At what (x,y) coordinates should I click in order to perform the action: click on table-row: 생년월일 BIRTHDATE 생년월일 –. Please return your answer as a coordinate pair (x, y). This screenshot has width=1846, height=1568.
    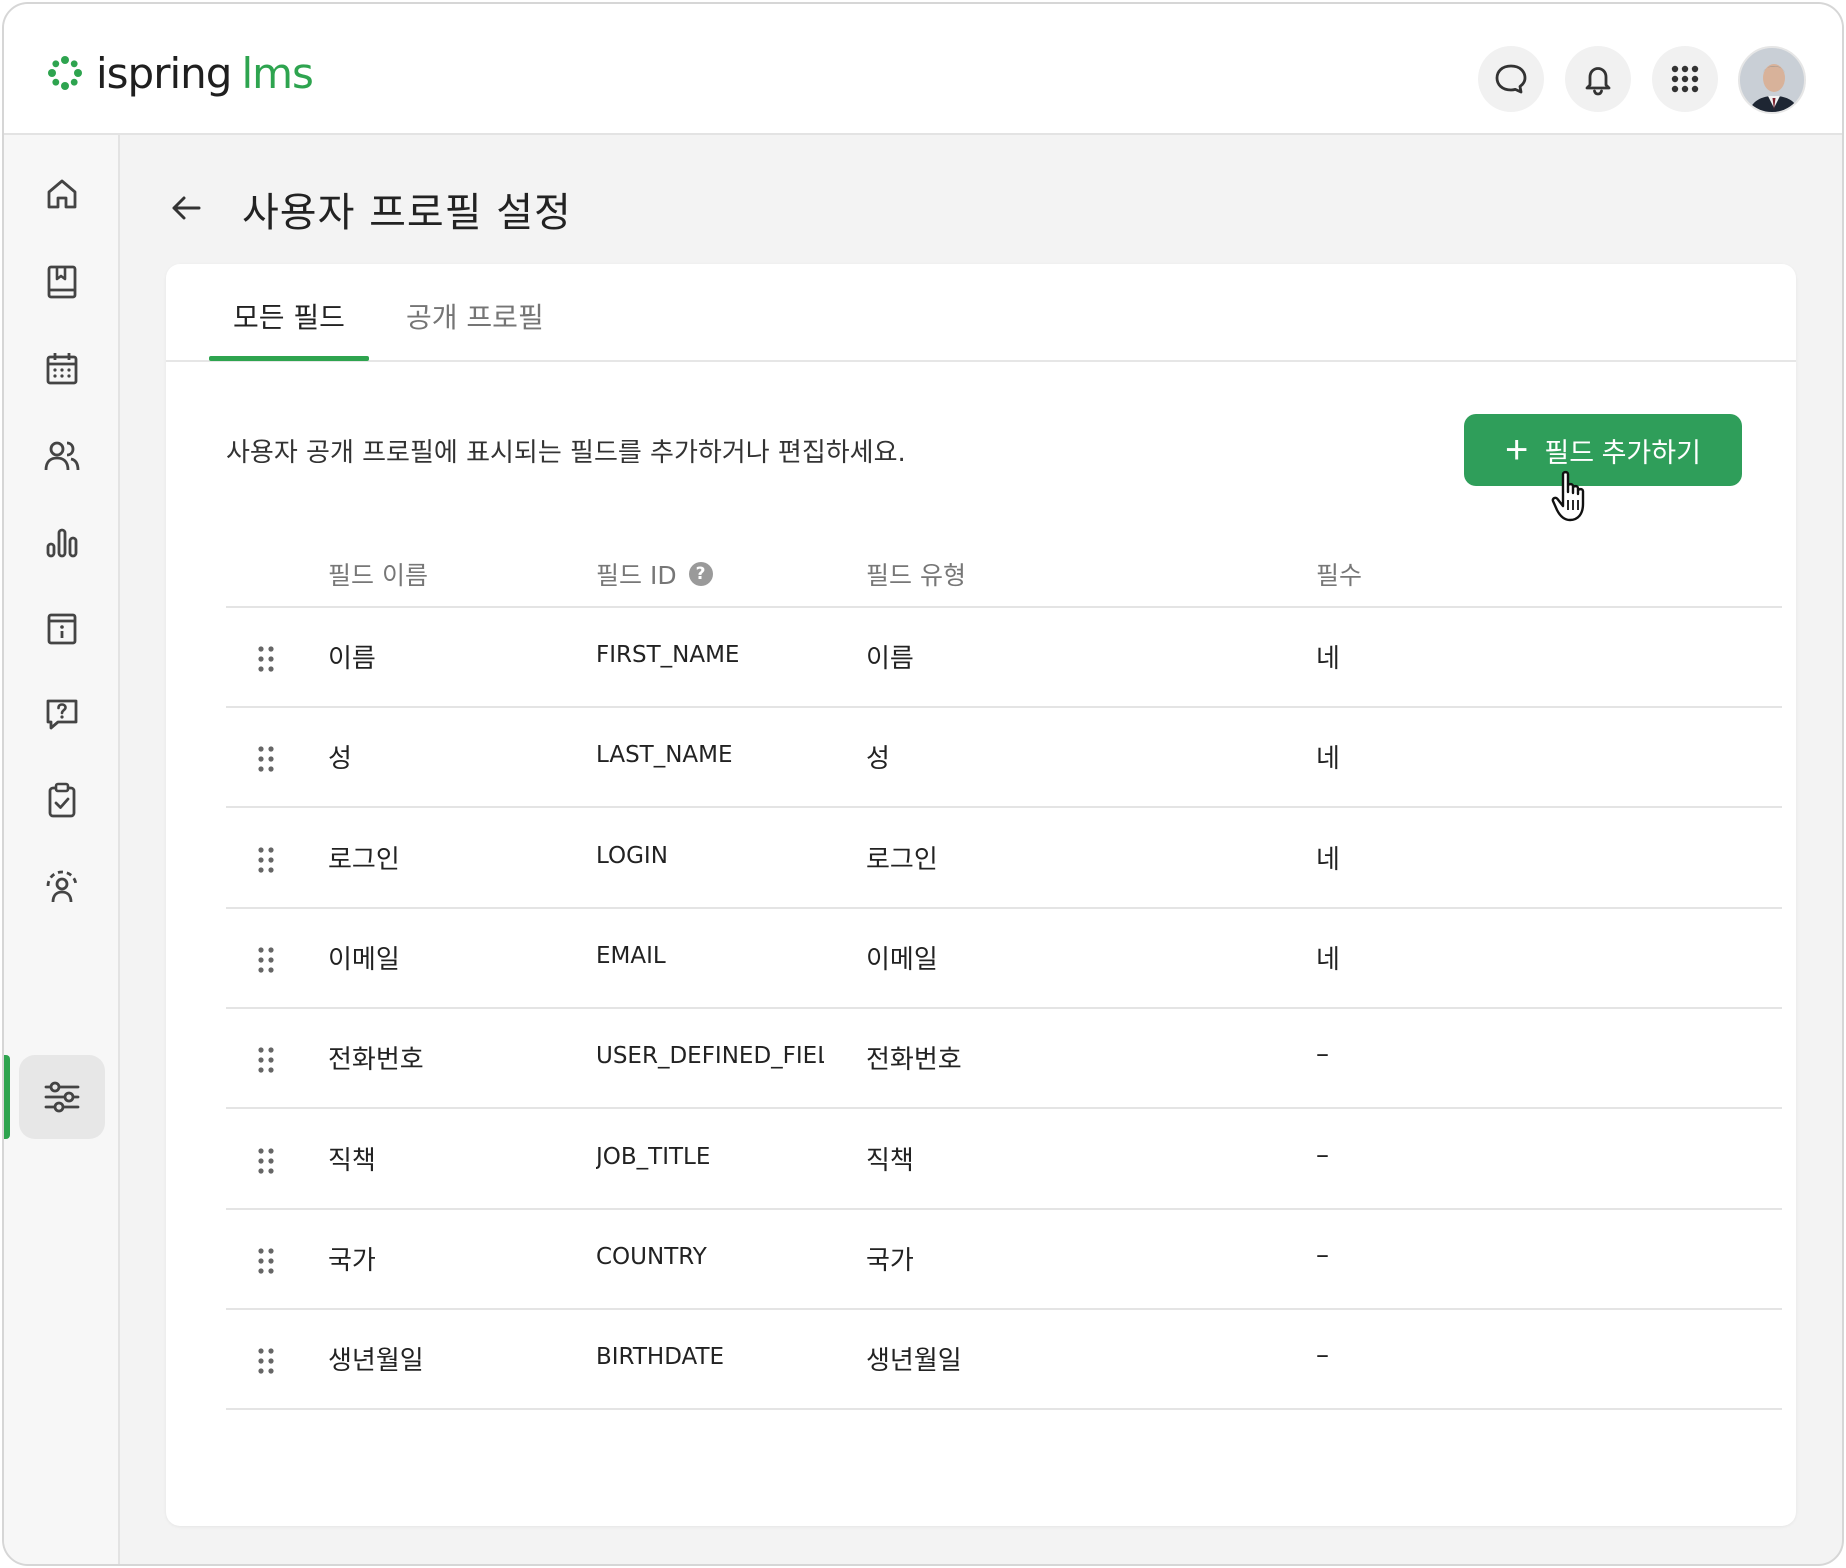
    Looking at the image, I should click on (1004, 1360).